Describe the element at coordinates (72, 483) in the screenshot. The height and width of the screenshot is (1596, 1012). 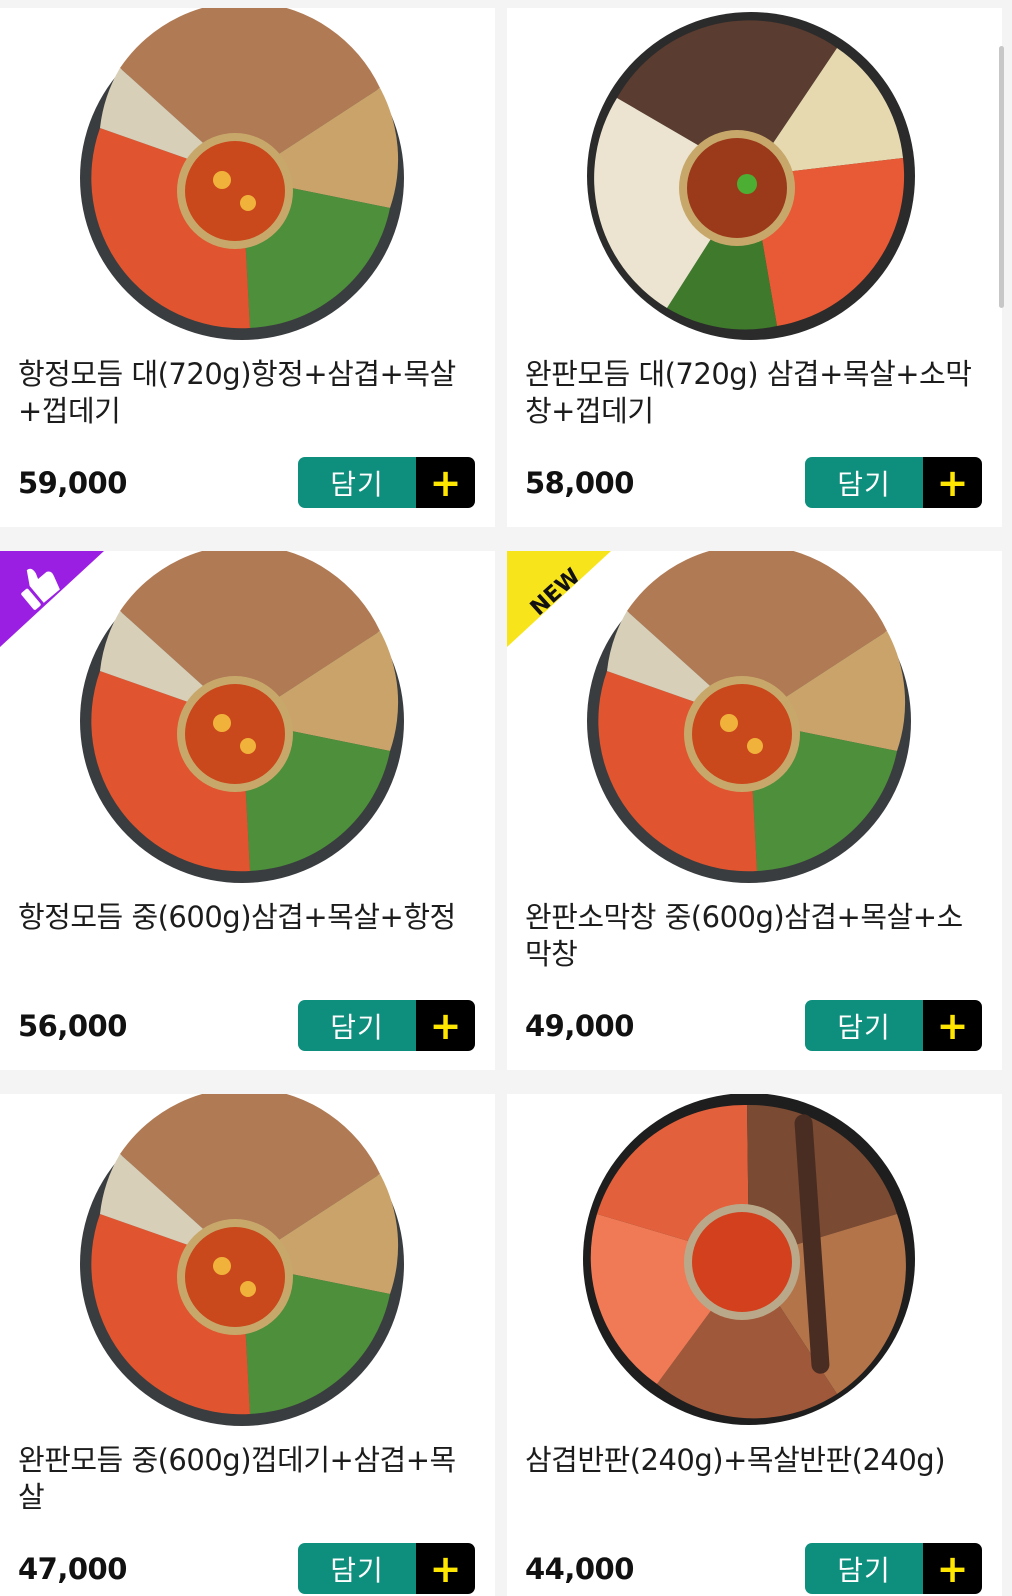
I see `product-price: 59,000` at that location.